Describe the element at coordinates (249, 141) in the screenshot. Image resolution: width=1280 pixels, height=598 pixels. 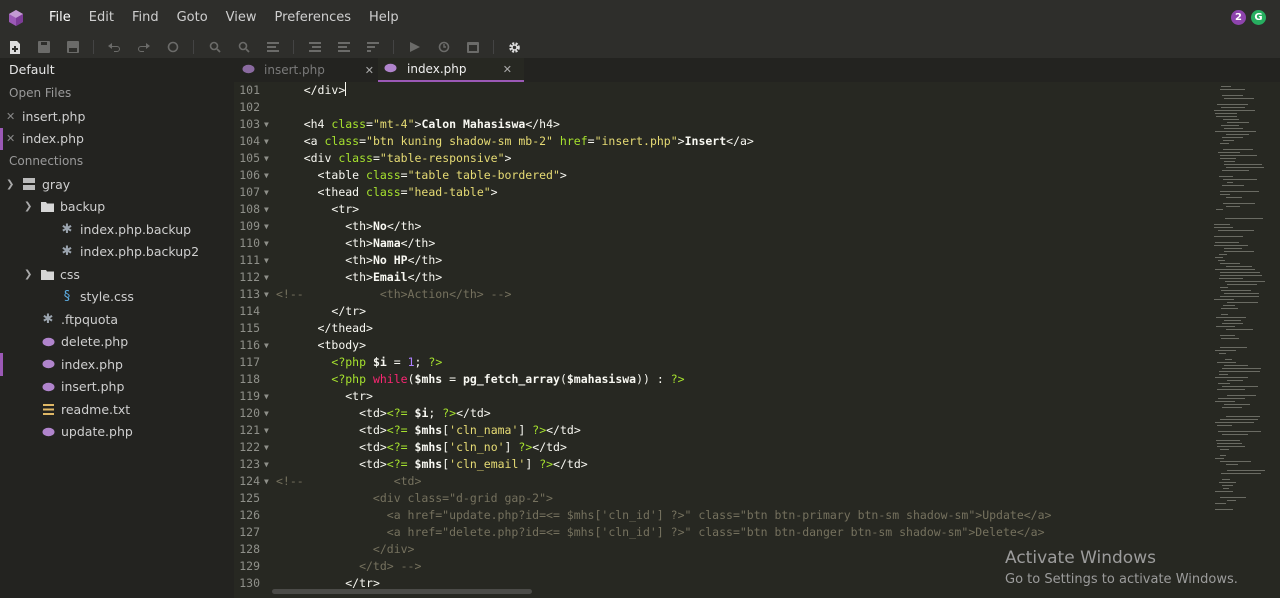
I see `line-number: 104` at that location.